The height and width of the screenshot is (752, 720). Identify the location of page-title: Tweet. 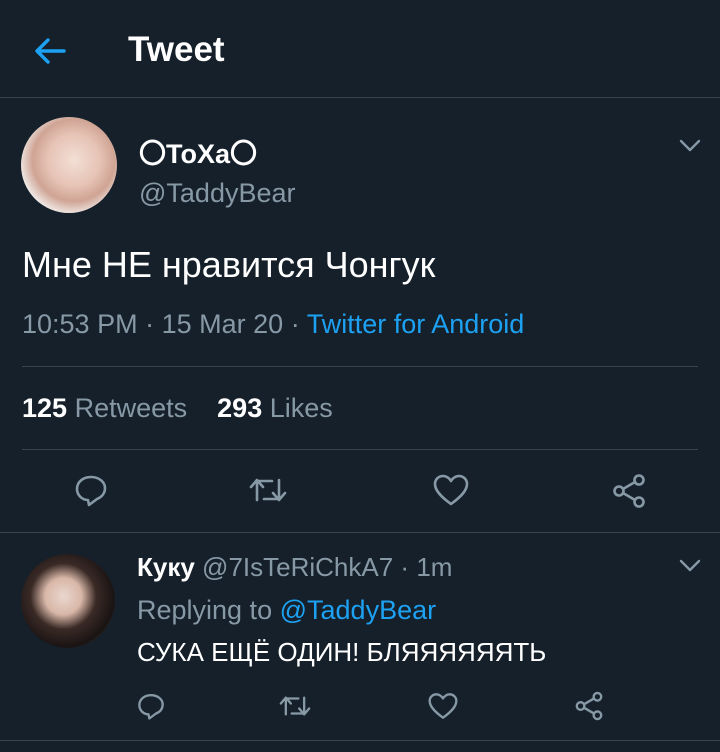
(176, 49).